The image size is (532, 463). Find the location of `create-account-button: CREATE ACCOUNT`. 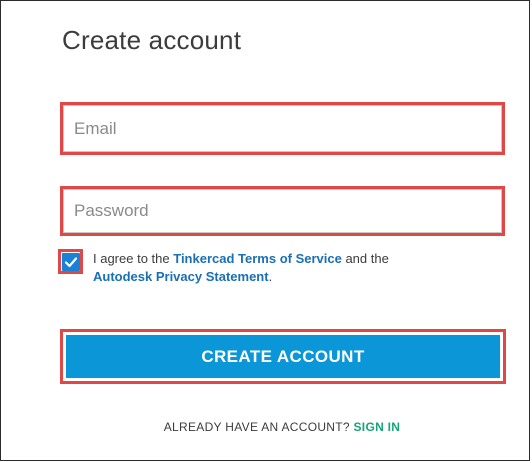

create-account-button: CREATE ACCOUNT is located at coordinates (283, 356).